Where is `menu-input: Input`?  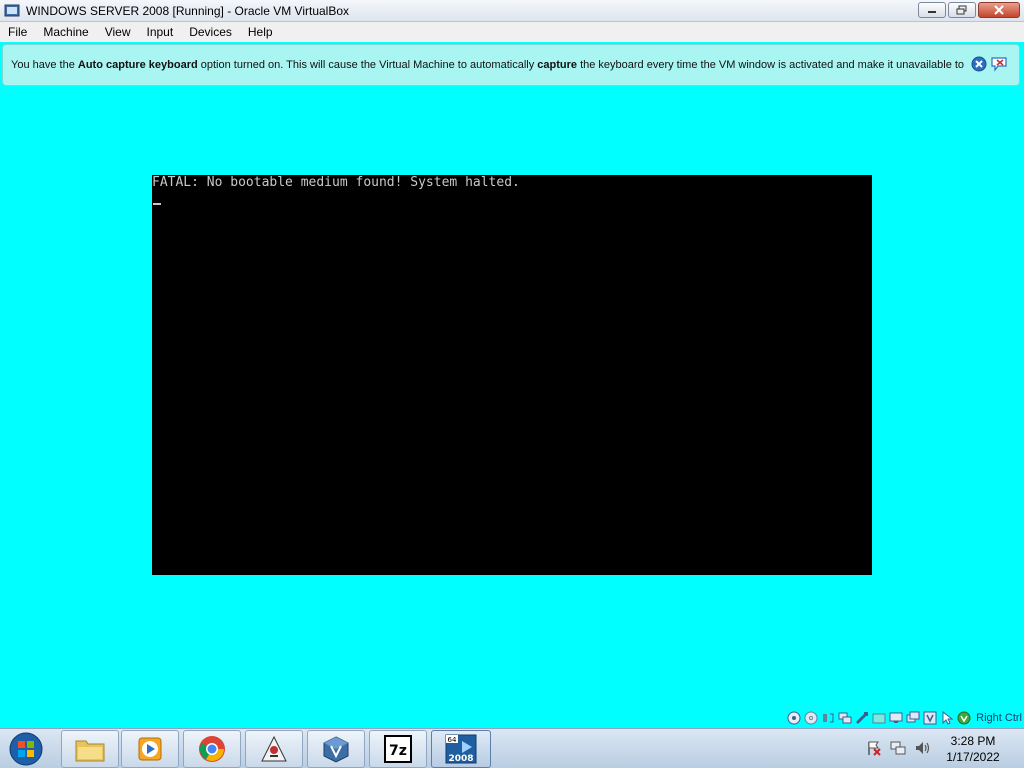
menu-input: Input is located at coordinates (160, 32).